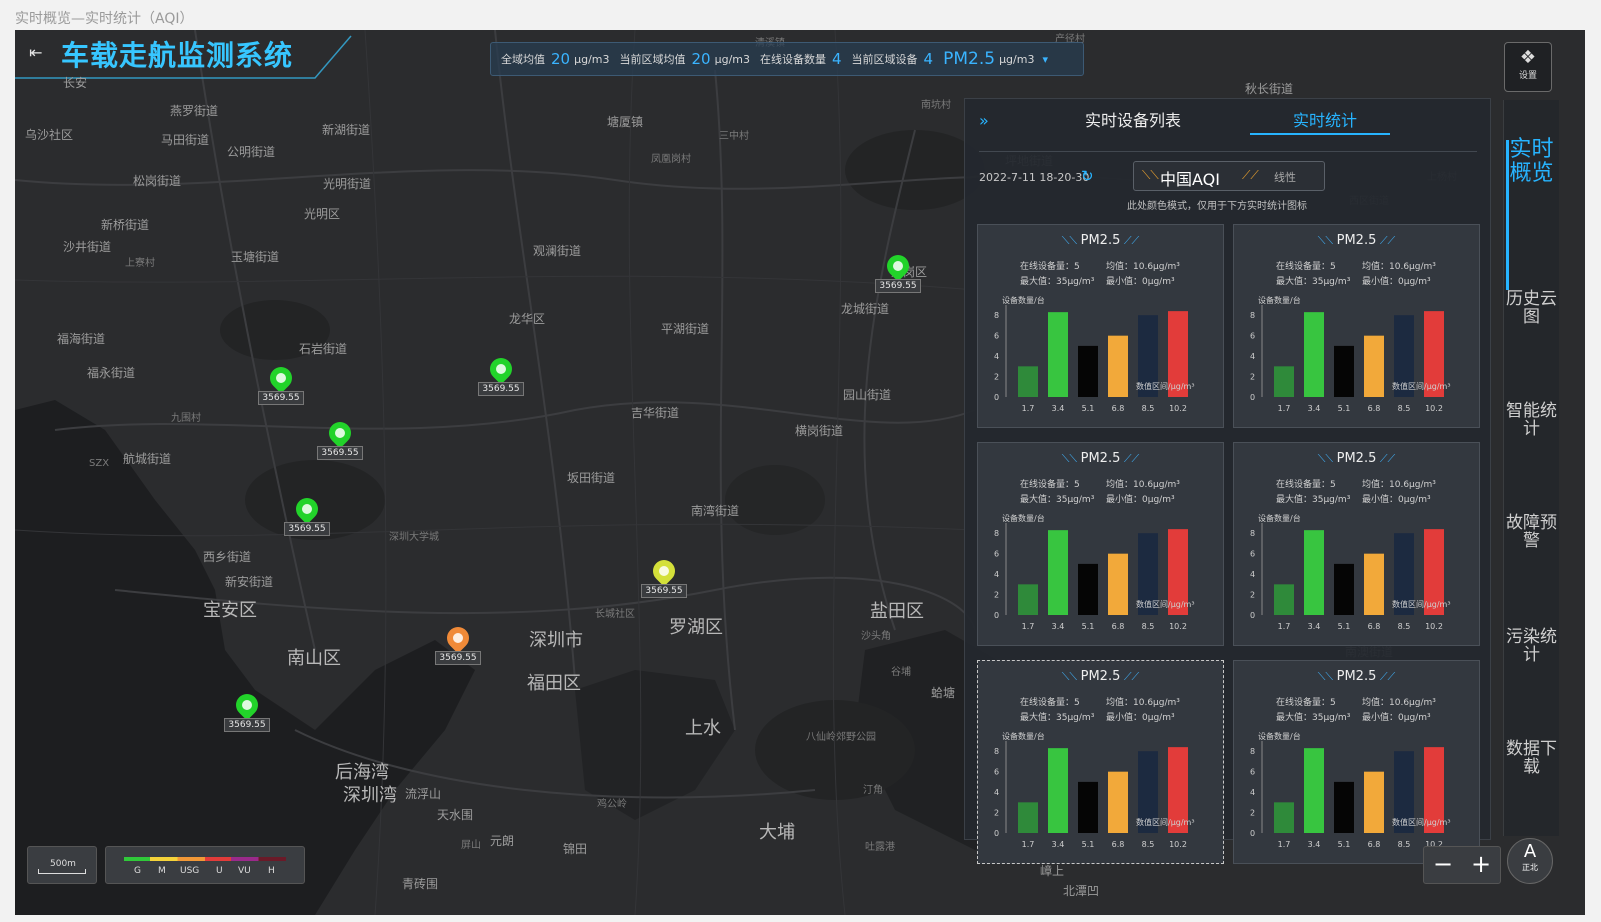 This screenshot has height=922, width=1601. Describe the element at coordinates (1325, 119) in the screenshot. I see `tab-realtime-stats: 实时统计` at that location.